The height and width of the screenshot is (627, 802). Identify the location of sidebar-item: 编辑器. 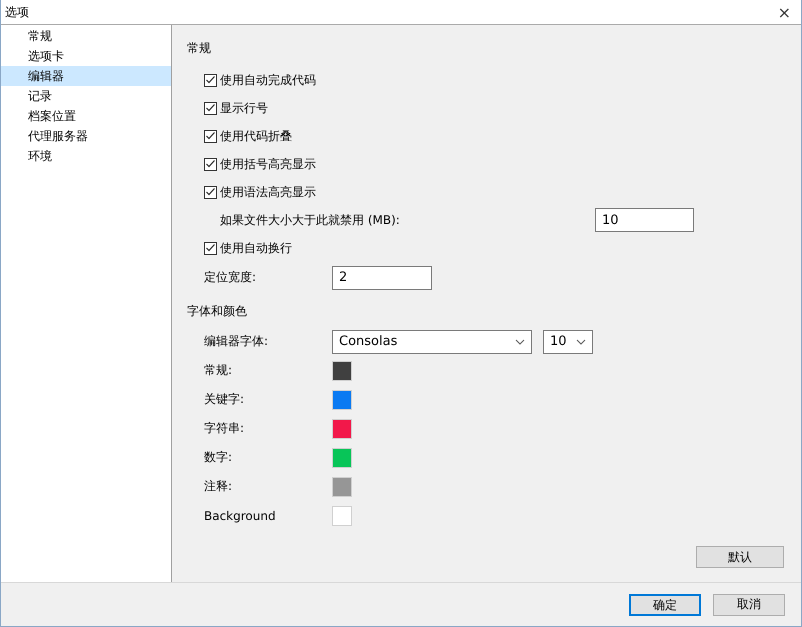
(86, 76).